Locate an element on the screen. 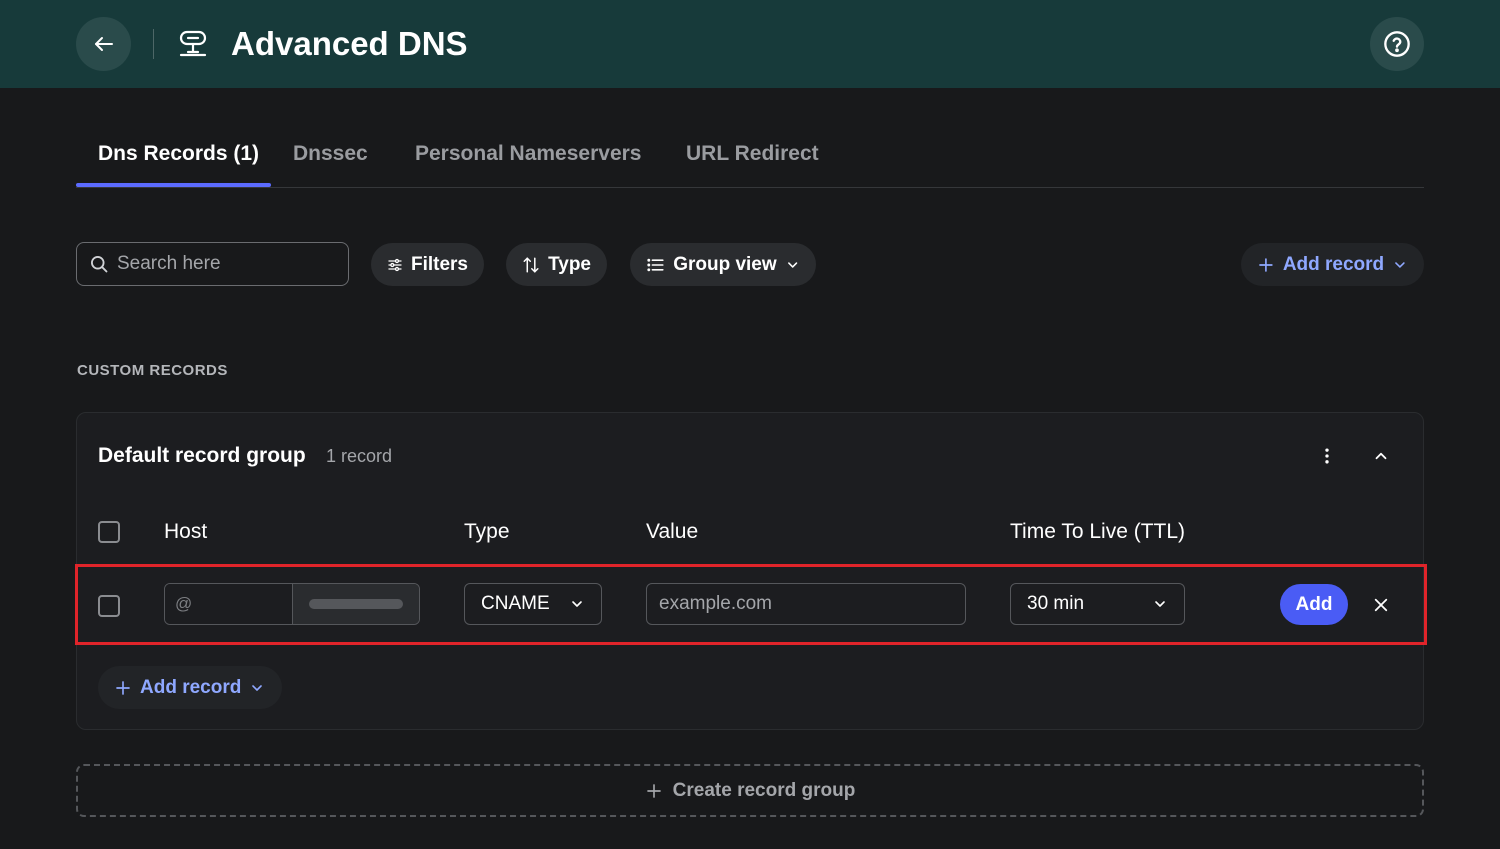 This screenshot has width=1500, height=849. group-view-label: Group view is located at coordinates (725, 264).